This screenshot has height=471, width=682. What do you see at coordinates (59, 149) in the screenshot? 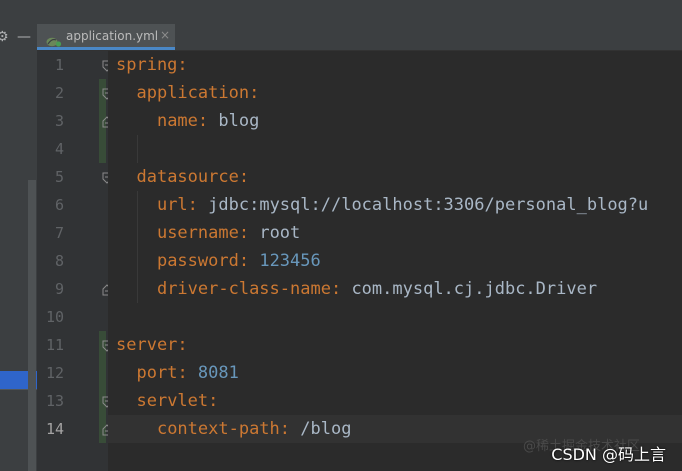
I see `line-number: 4` at bounding box center [59, 149].